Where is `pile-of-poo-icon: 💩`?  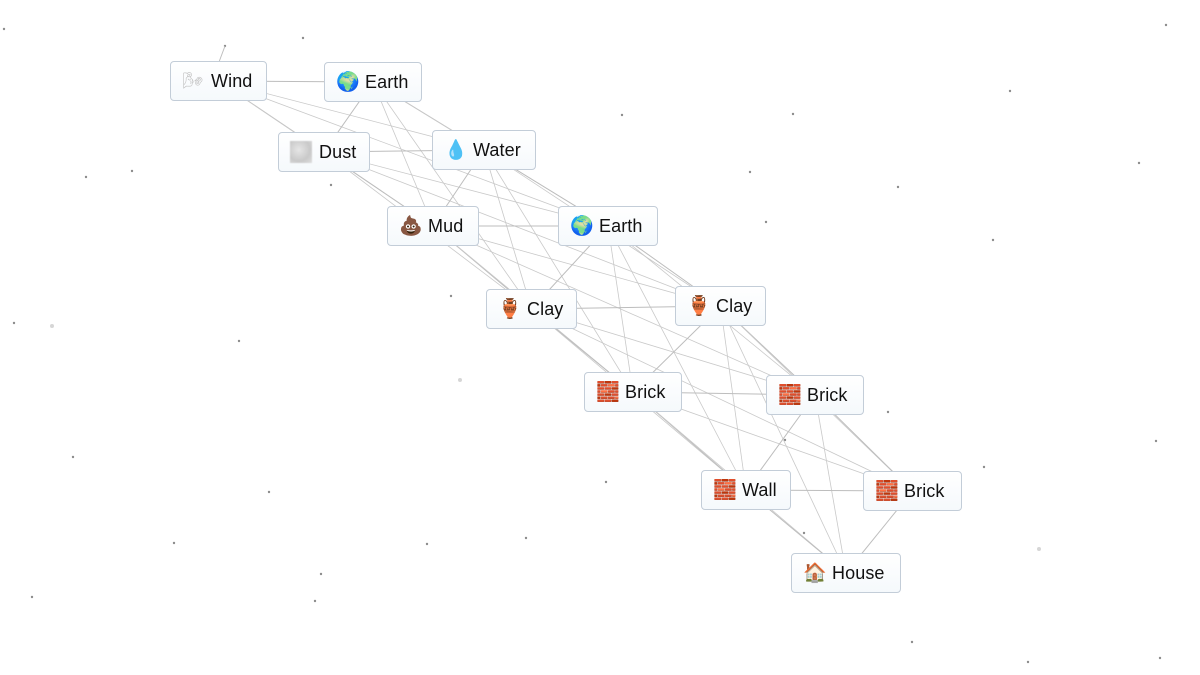
pile-of-poo-icon: 💩 is located at coordinates (411, 225).